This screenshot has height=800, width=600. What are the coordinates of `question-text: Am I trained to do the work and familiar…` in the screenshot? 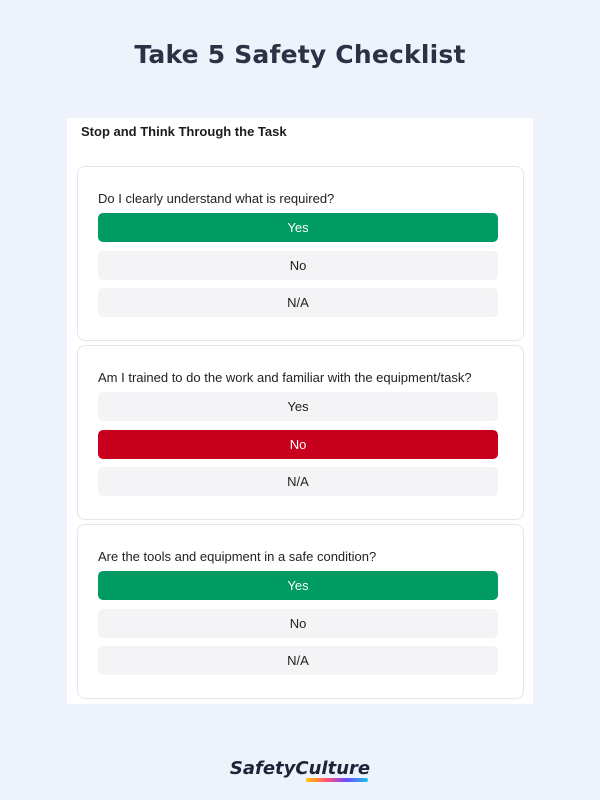 It's located at (285, 377).